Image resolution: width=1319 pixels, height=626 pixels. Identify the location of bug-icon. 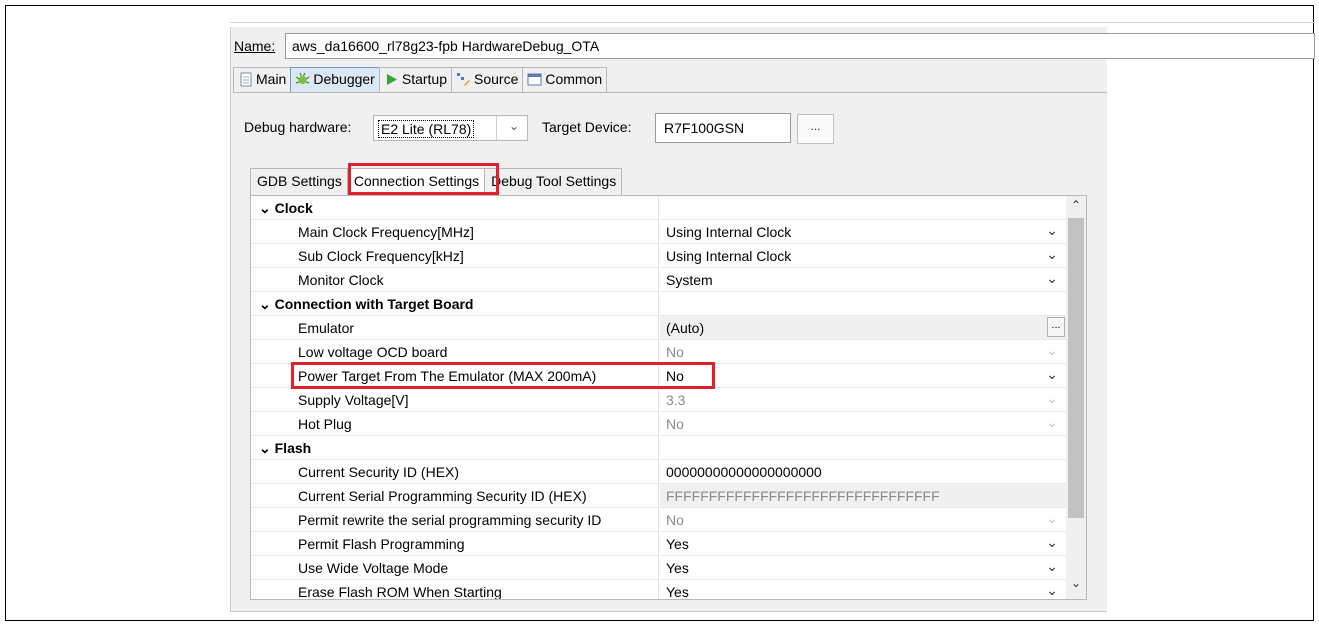
(303, 78).